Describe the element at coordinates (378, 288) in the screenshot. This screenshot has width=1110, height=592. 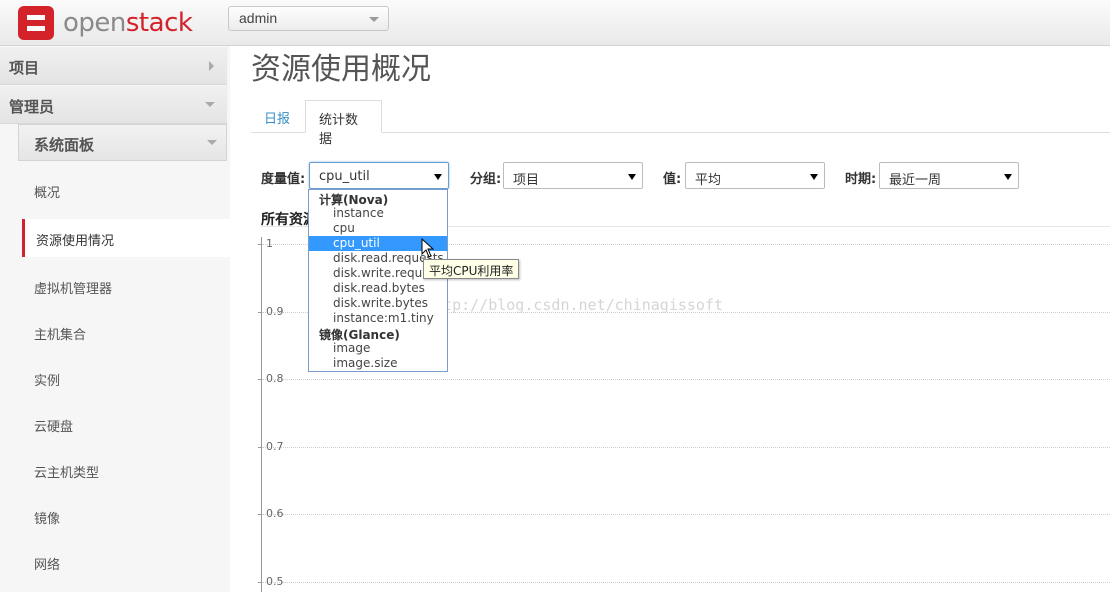
I see `option-disk-read-bytes: disk.read.bytes` at that location.